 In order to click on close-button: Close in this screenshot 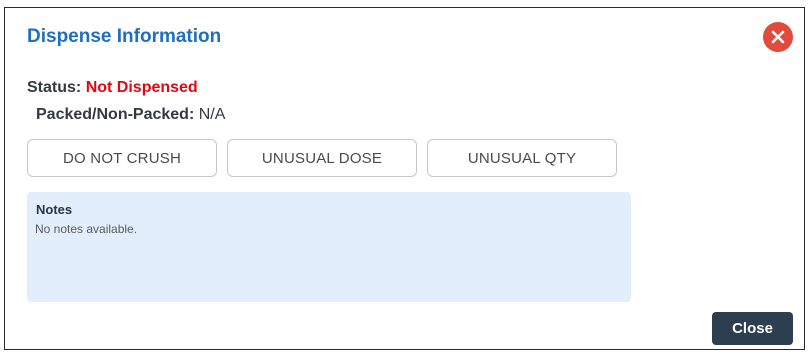, I will do `click(752, 328)`.